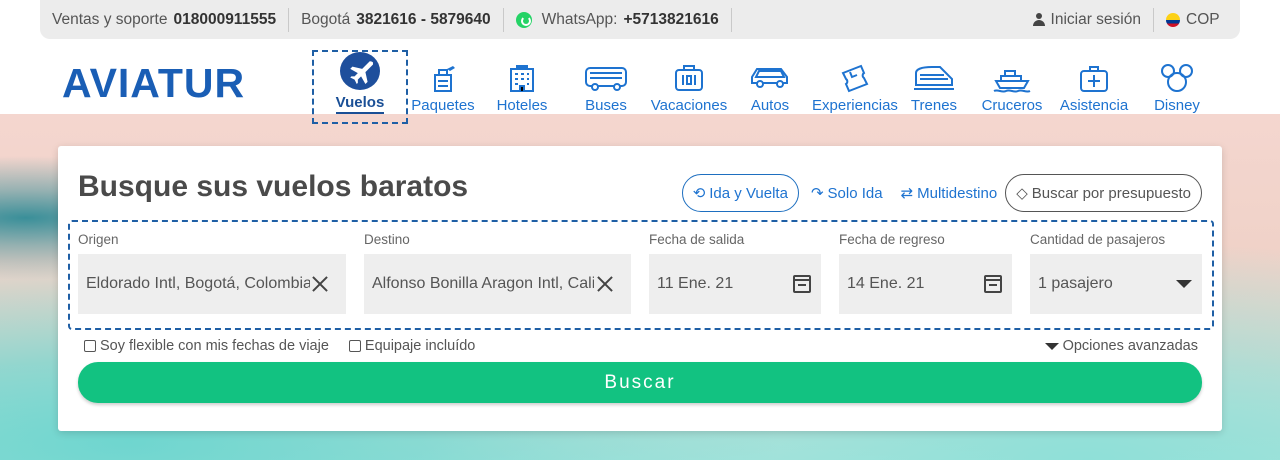 The height and width of the screenshot is (460, 1280). I want to click on nav-label: Trenes, so click(934, 105).